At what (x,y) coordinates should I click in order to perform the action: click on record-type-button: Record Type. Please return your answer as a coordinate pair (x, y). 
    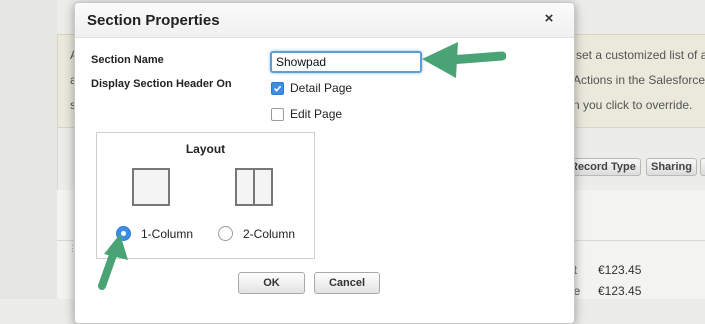
    Looking at the image, I should click on (603, 167).